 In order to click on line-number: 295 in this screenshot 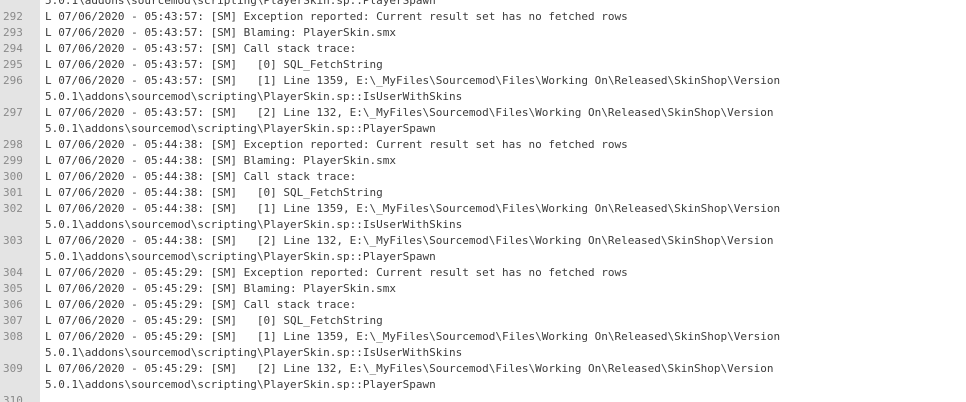, I will do `click(13, 64)`.